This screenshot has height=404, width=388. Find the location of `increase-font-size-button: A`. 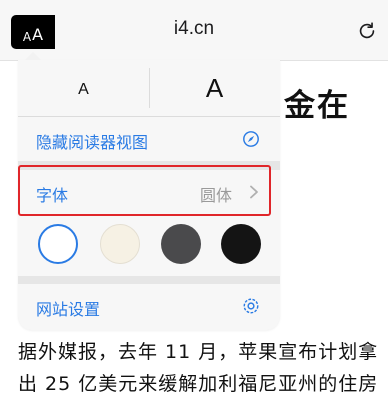

increase-font-size-button: A is located at coordinates (214, 88).